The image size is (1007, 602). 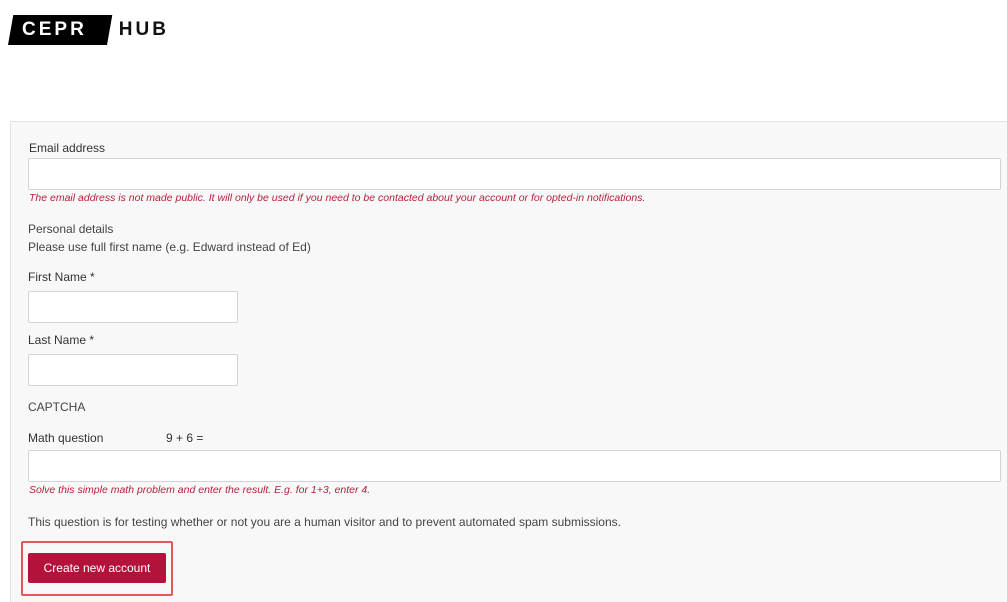 What do you see at coordinates (57, 407) in the screenshot?
I see `captcha-heading: CAPTCHA` at bounding box center [57, 407].